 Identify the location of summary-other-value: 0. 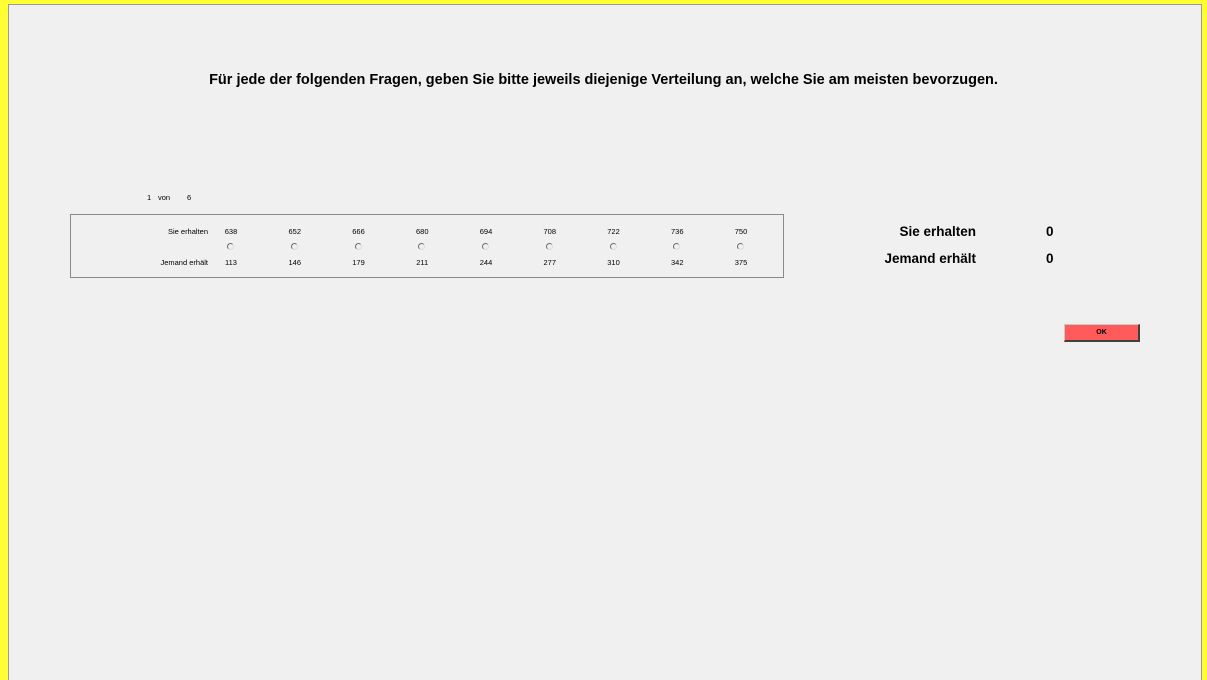
(1050, 258).